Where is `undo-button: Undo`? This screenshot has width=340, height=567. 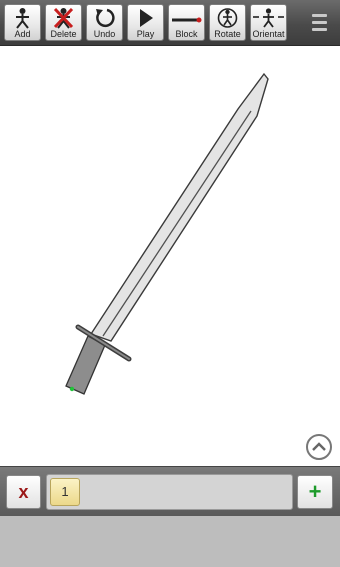 undo-button: Undo is located at coordinates (104, 22).